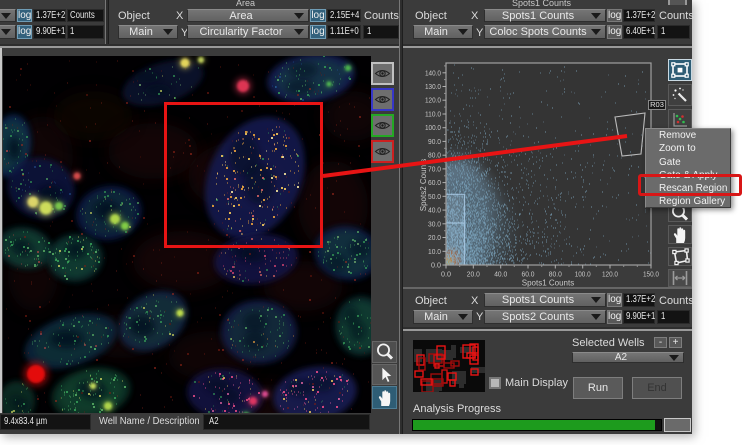 This screenshot has height=445, width=750. I want to click on svg-text: 50.0, so click(434, 196).